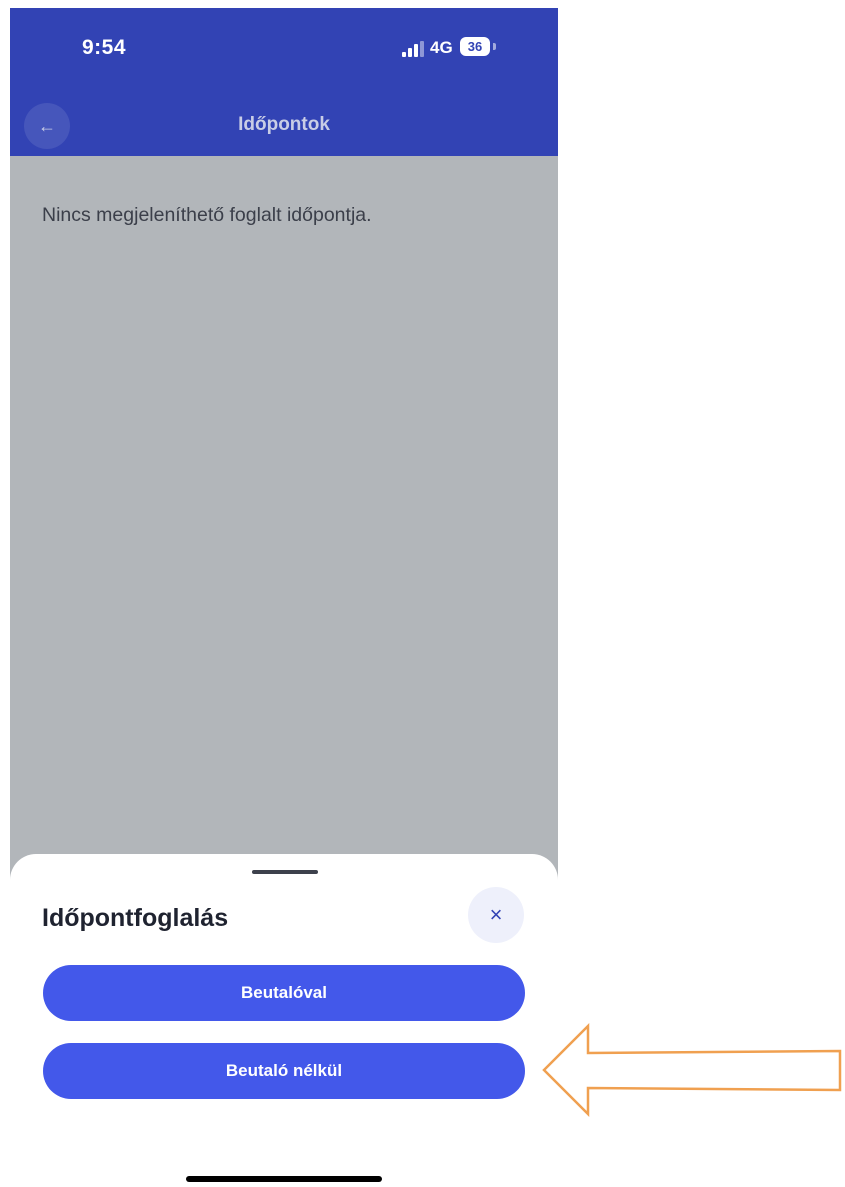 The width and height of the screenshot is (845, 1187). I want to click on without-referral-button: Beutaló nélkül, so click(284, 1071).